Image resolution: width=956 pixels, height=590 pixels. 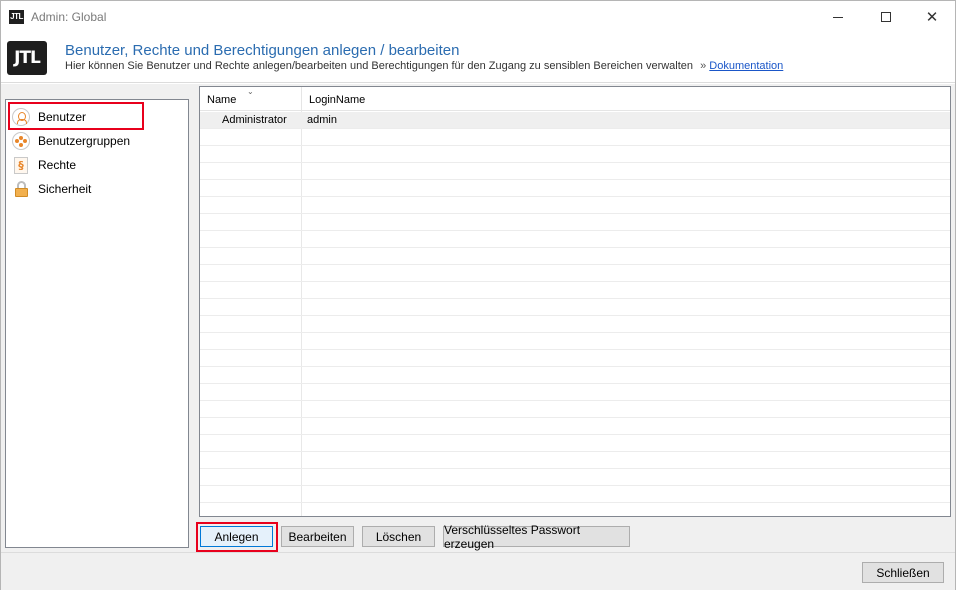 I want to click on title-bar: JTL Admin: Global ✕, so click(x=478, y=17).